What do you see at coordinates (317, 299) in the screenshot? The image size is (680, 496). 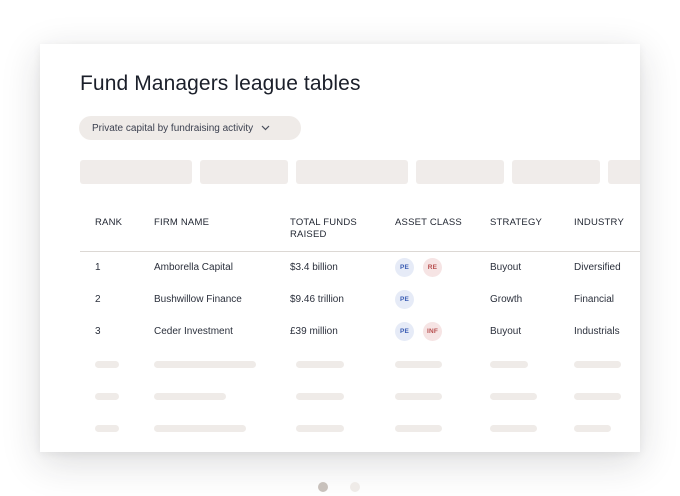 I see `total-funds-cell: $9.46 trillion` at bounding box center [317, 299].